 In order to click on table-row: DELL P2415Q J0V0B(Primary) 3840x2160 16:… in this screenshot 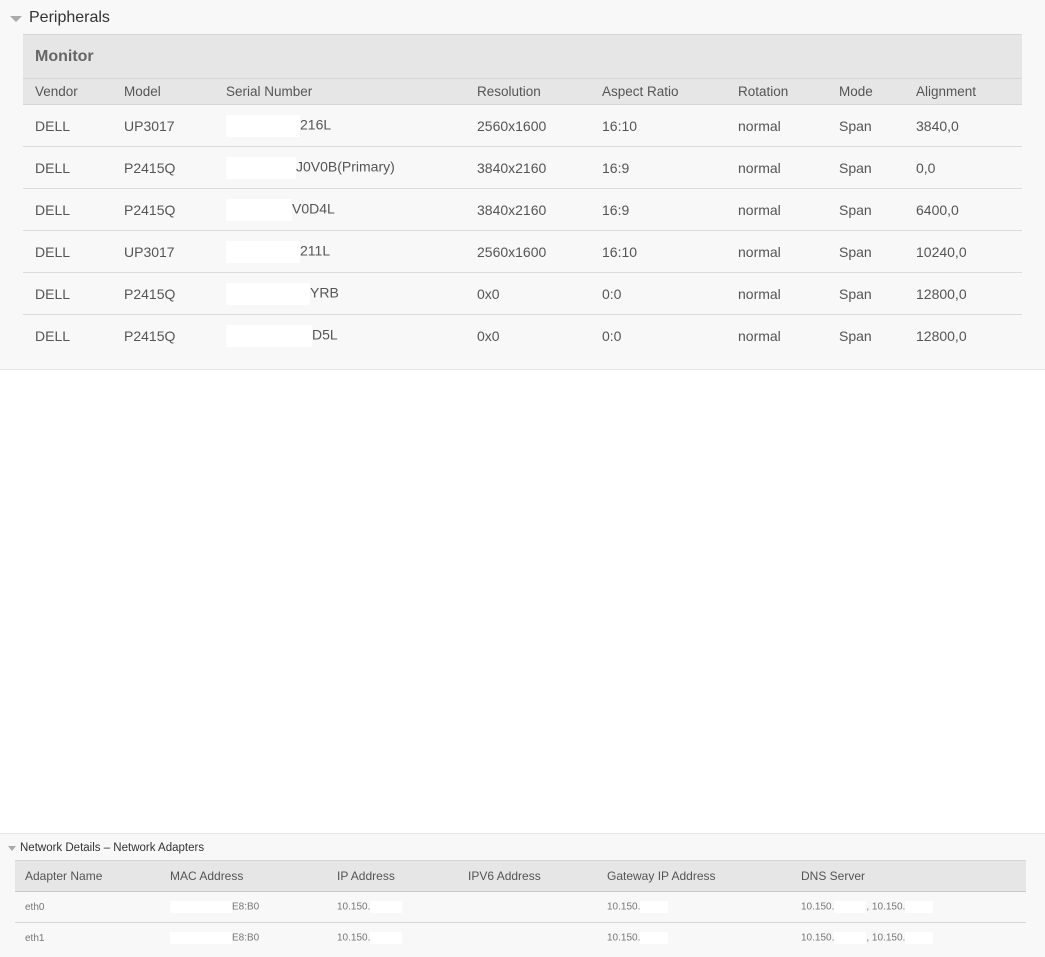, I will do `click(522, 167)`.